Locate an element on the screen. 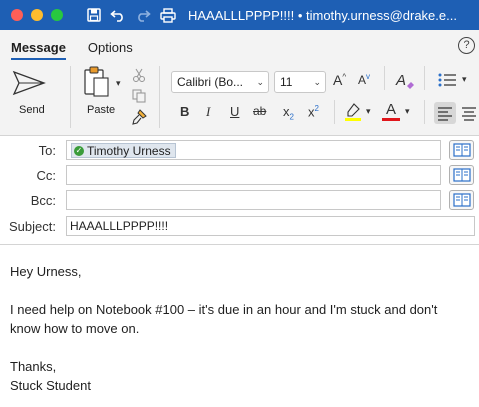  eraser-icon is located at coordinates (410, 85).